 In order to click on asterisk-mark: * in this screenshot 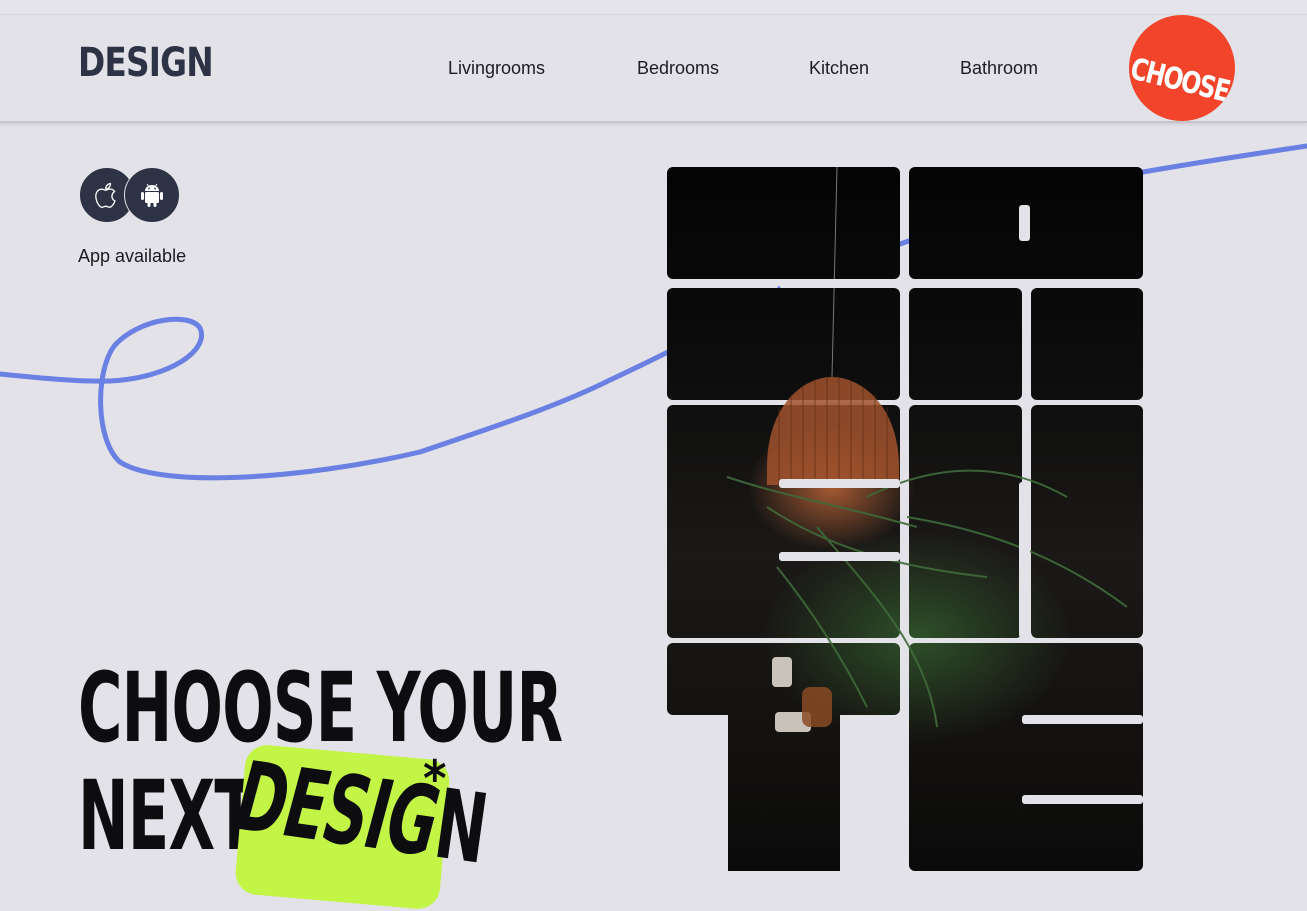, I will do `click(435, 779)`.